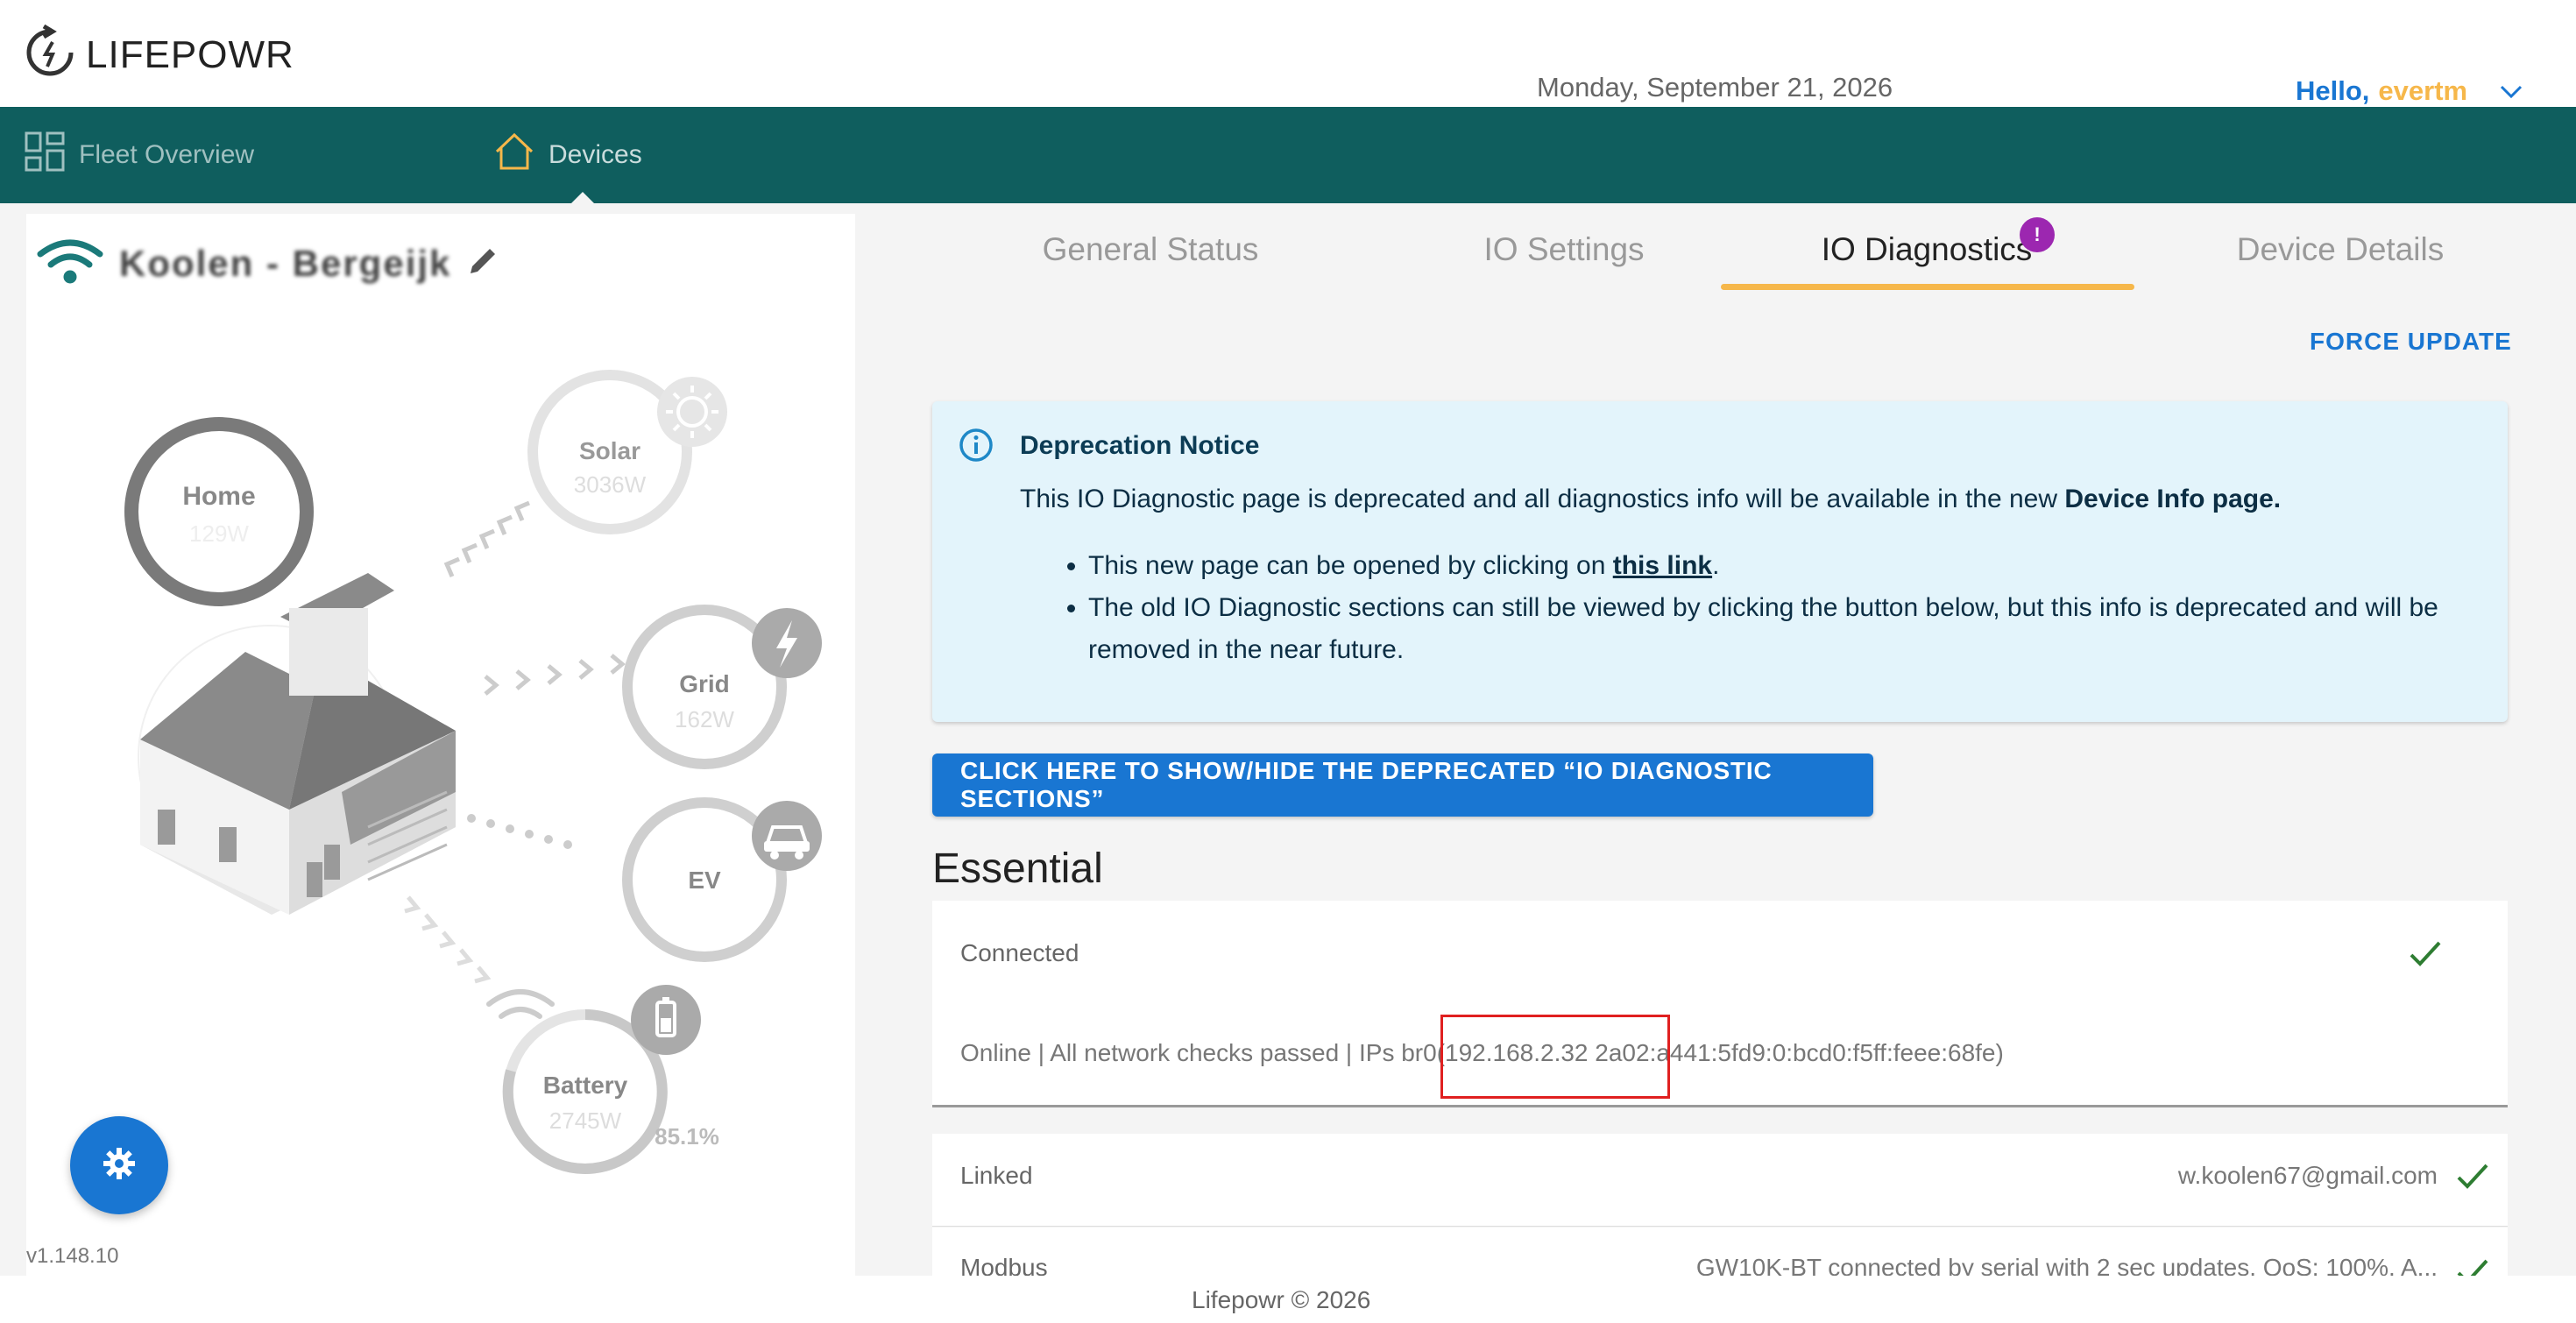 This screenshot has height=1323, width=2576. I want to click on notice-body-bold: Device Info page., so click(2173, 499).